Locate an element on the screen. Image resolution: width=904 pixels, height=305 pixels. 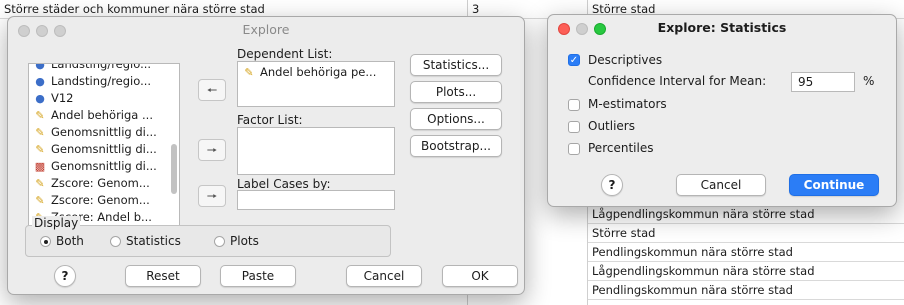
descriptives-checkbox: ✓ is located at coordinates (574, 60).